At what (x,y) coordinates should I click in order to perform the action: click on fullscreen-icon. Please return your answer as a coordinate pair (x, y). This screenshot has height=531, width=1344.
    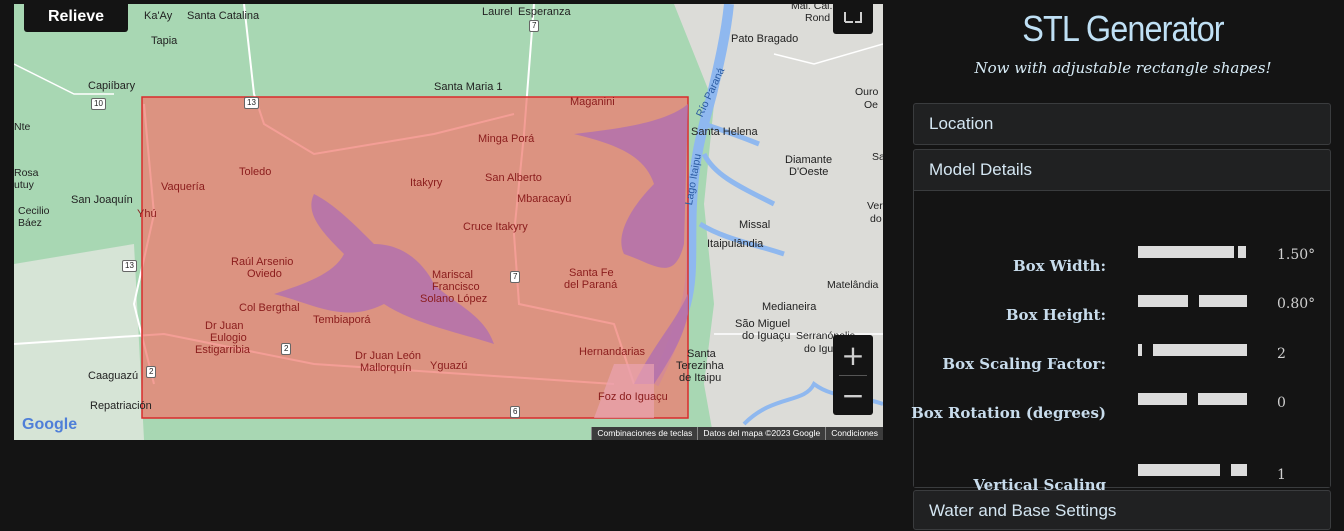
    Looking at the image, I should click on (853, 17).